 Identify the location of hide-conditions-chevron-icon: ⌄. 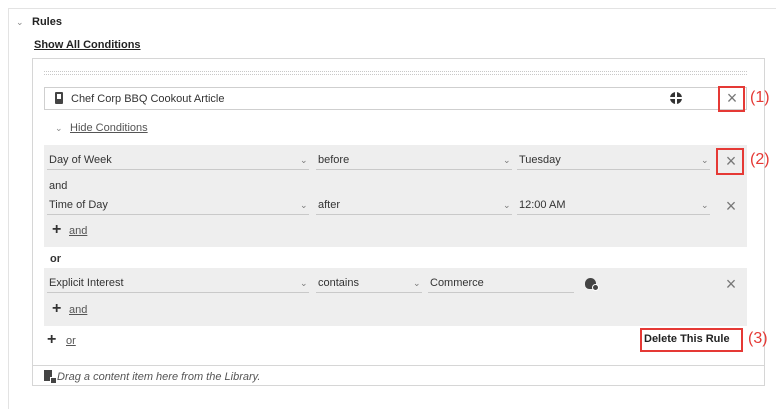
(59, 128).